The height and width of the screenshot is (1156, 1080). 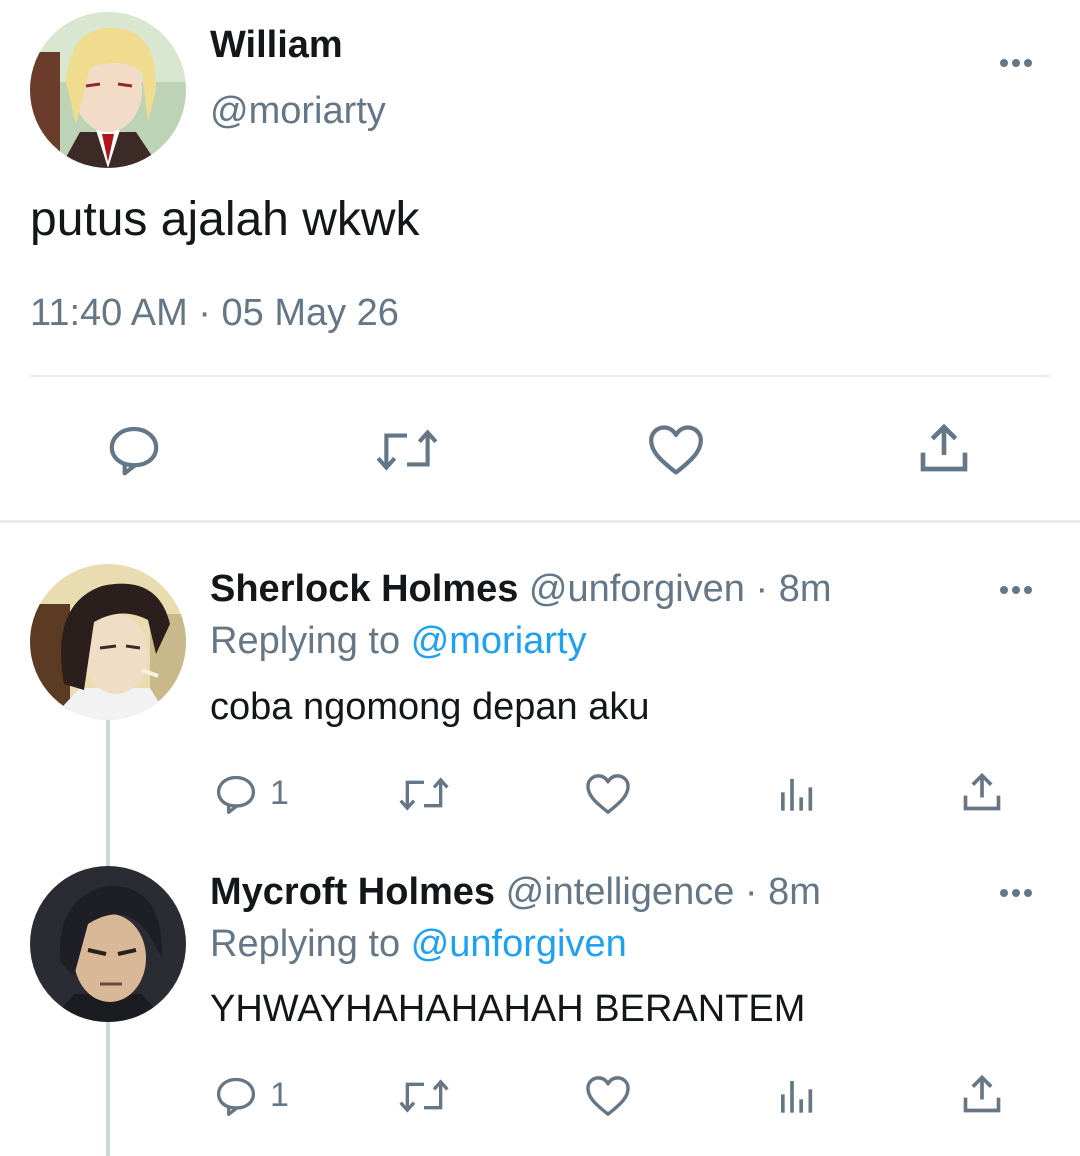 What do you see at coordinates (540, 521) in the screenshot?
I see `section-divider` at bounding box center [540, 521].